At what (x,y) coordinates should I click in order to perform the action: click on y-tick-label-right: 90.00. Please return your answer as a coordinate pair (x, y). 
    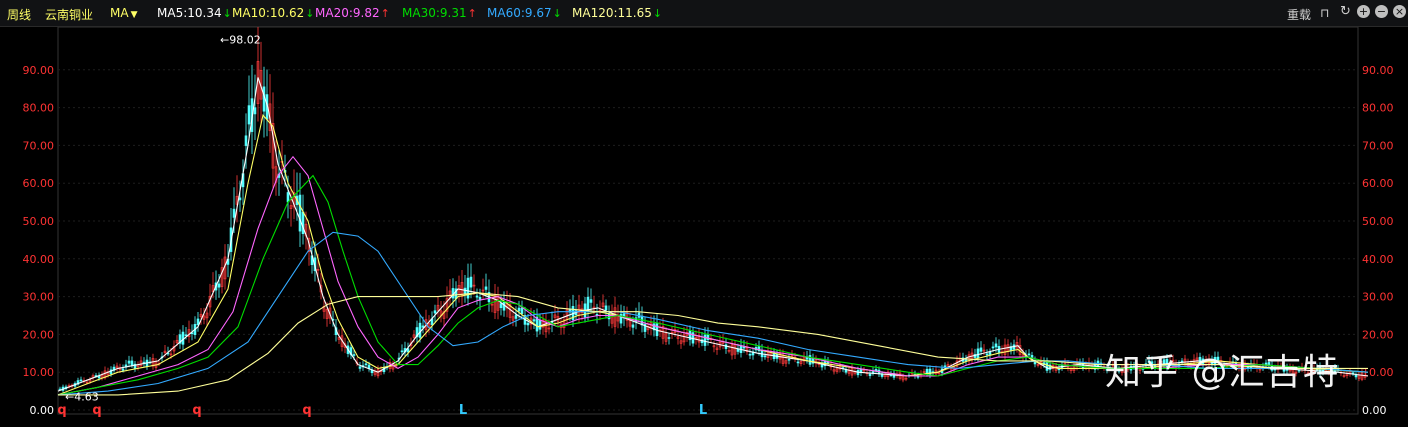
    Looking at the image, I should click on (1378, 70).